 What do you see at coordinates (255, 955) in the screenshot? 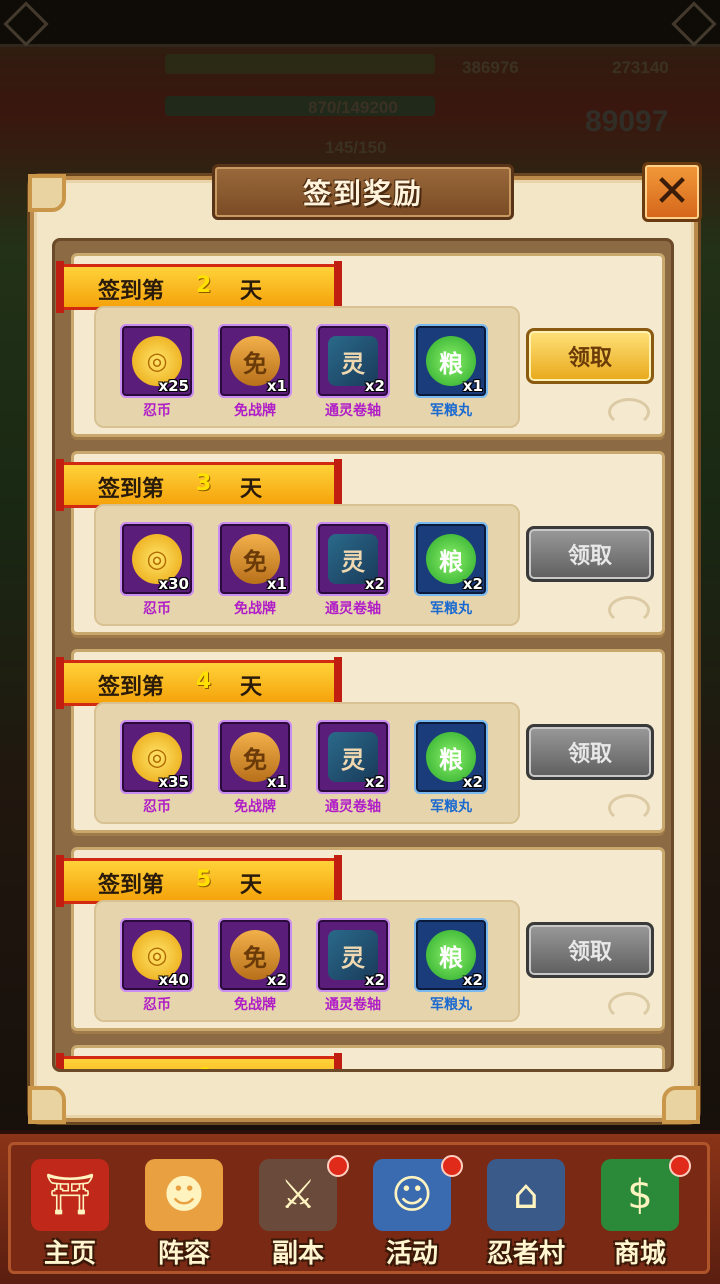
I see `reward-item-frame: 免 x2` at bounding box center [255, 955].